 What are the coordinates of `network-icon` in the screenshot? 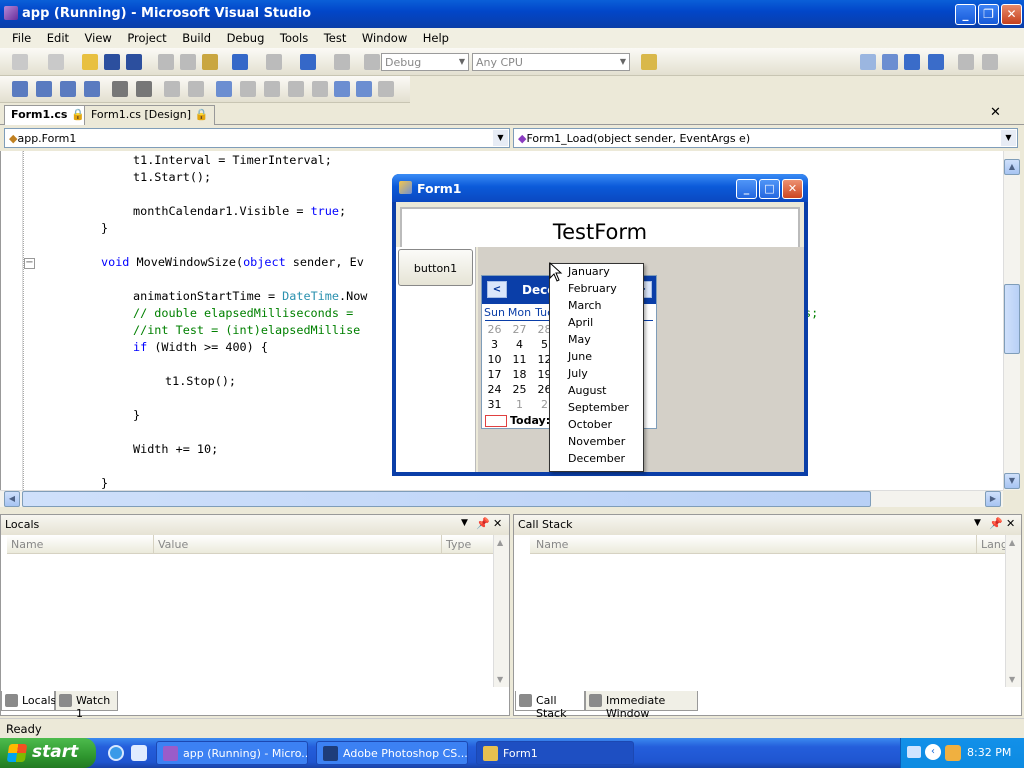 It's located at (953, 753).